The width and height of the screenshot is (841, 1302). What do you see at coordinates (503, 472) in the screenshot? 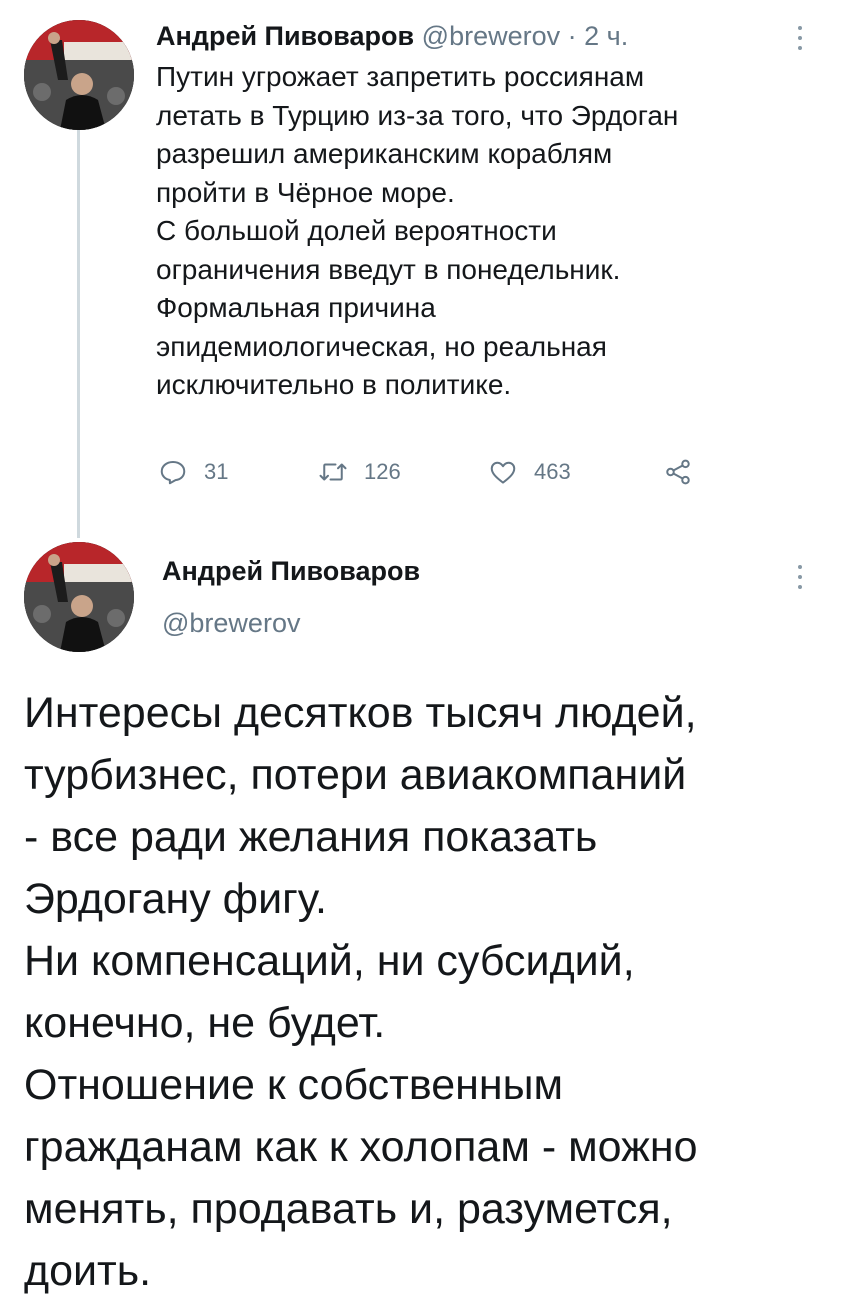
I see `like-icon` at bounding box center [503, 472].